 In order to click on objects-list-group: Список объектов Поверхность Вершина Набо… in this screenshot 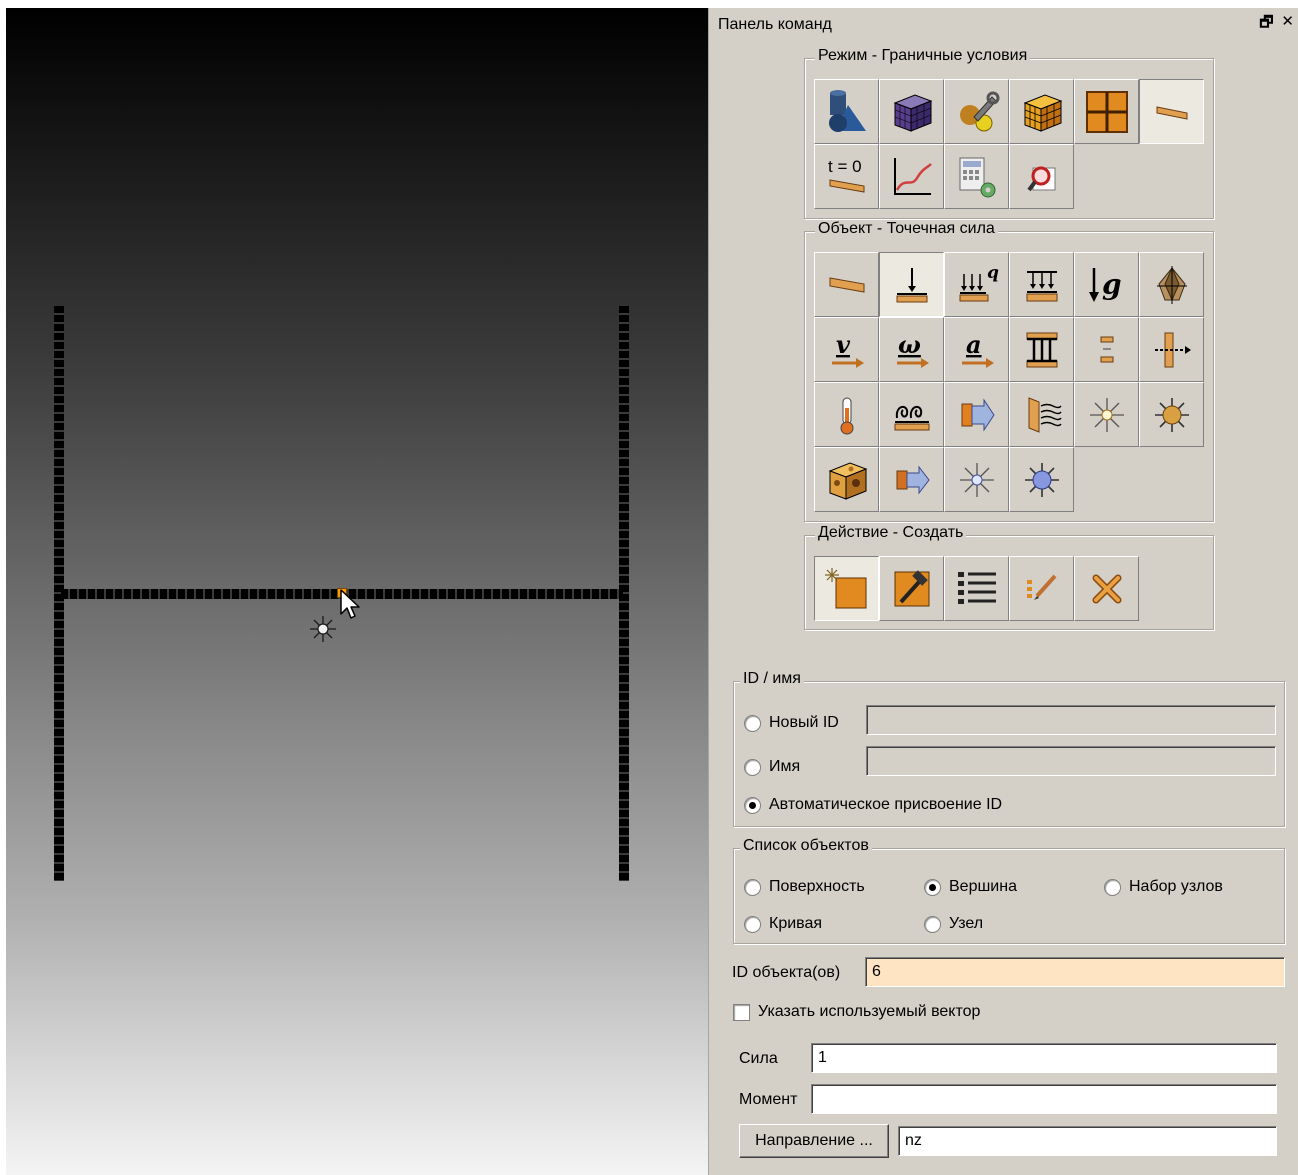, I will do `click(1009, 890)`.